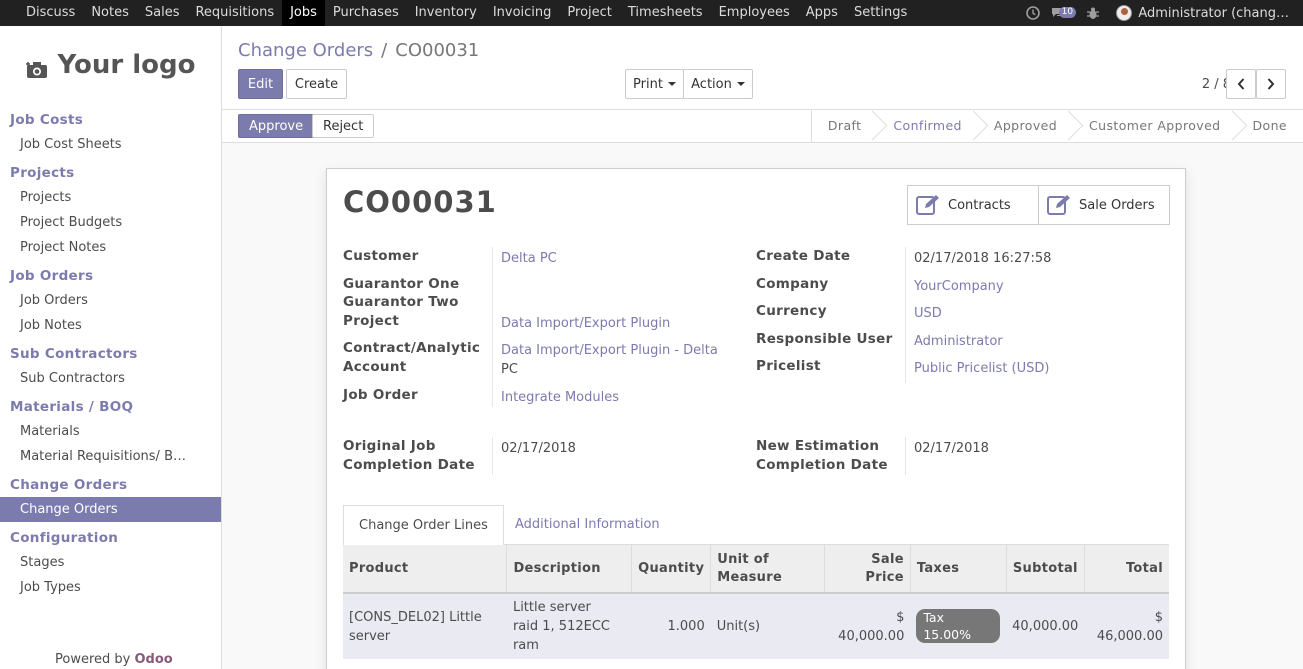 The width and height of the screenshot is (1303, 669). Describe the element at coordinates (110, 509) in the screenshot. I see `sidebar-item-change-orders: Change Orders` at that location.